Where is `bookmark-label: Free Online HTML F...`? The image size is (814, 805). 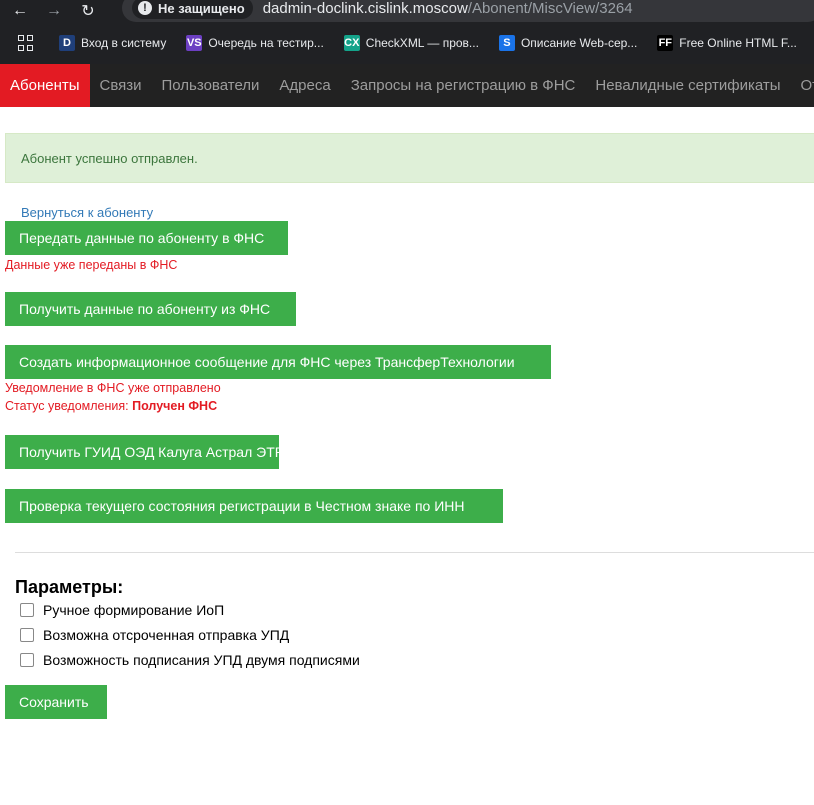
bookmark-label: Free Online HTML F... is located at coordinates (738, 43).